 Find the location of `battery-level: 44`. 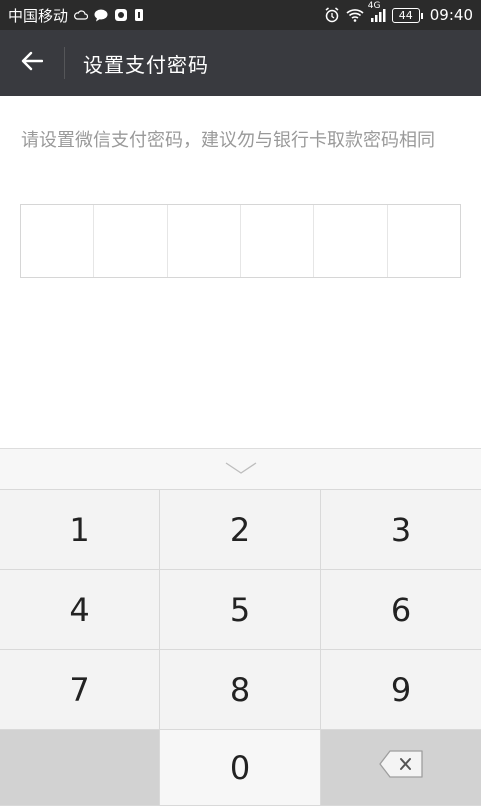

battery-level: 44 is located at coordinates (405, 15).